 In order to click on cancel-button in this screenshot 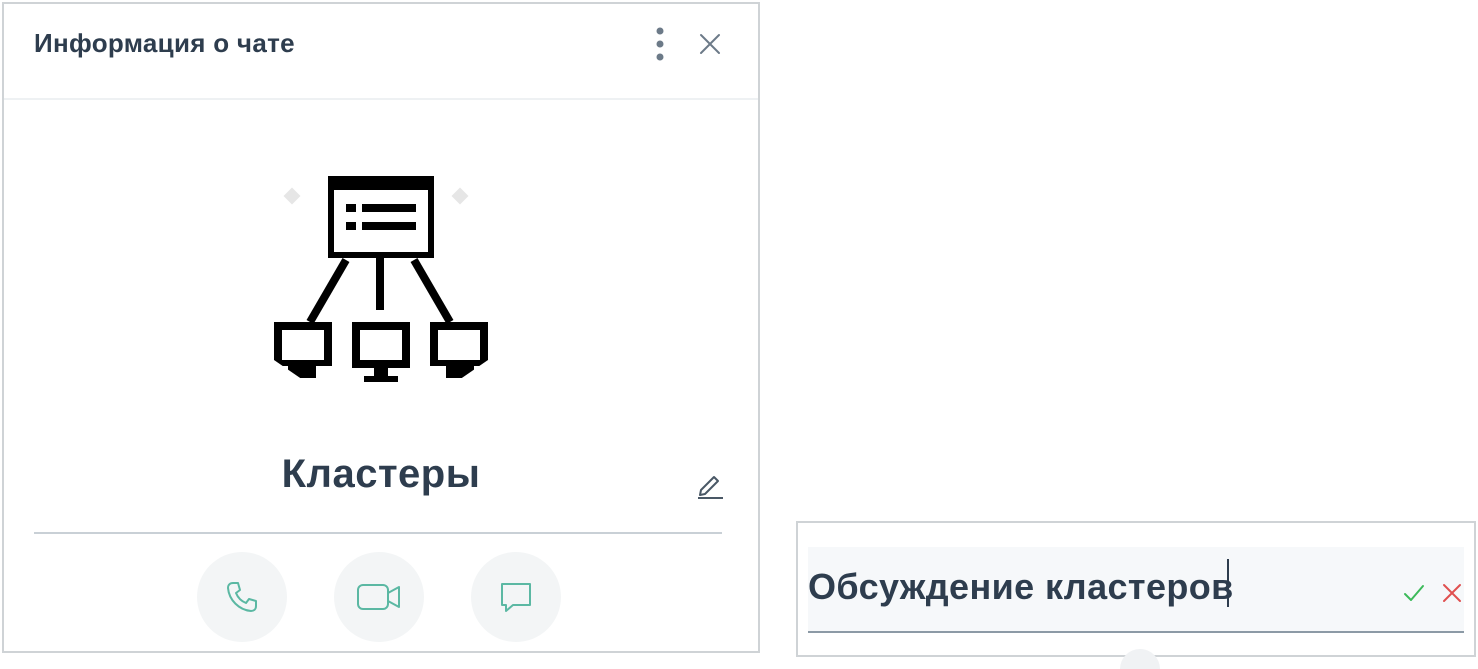, I will do `click(1452, 593)`.